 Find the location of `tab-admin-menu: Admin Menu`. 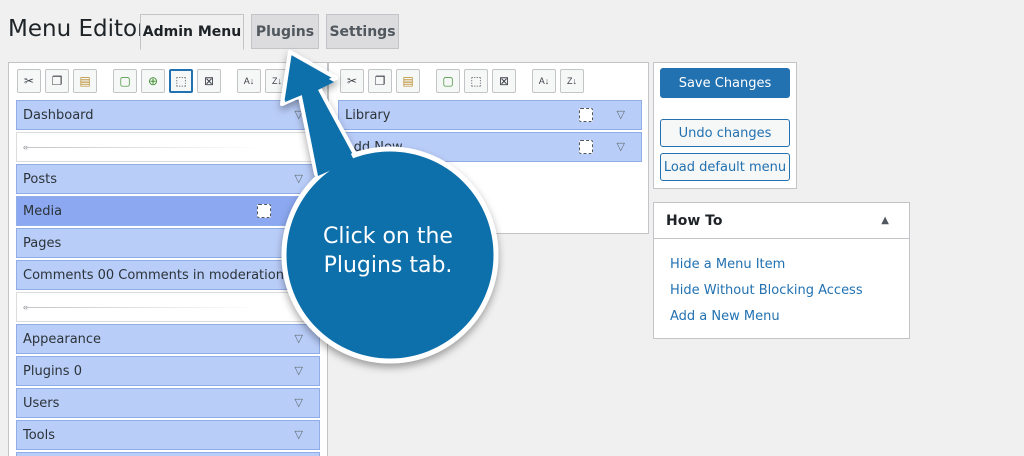

tab-admin-menu: Admin Menu is located at coordinates (192, 32).